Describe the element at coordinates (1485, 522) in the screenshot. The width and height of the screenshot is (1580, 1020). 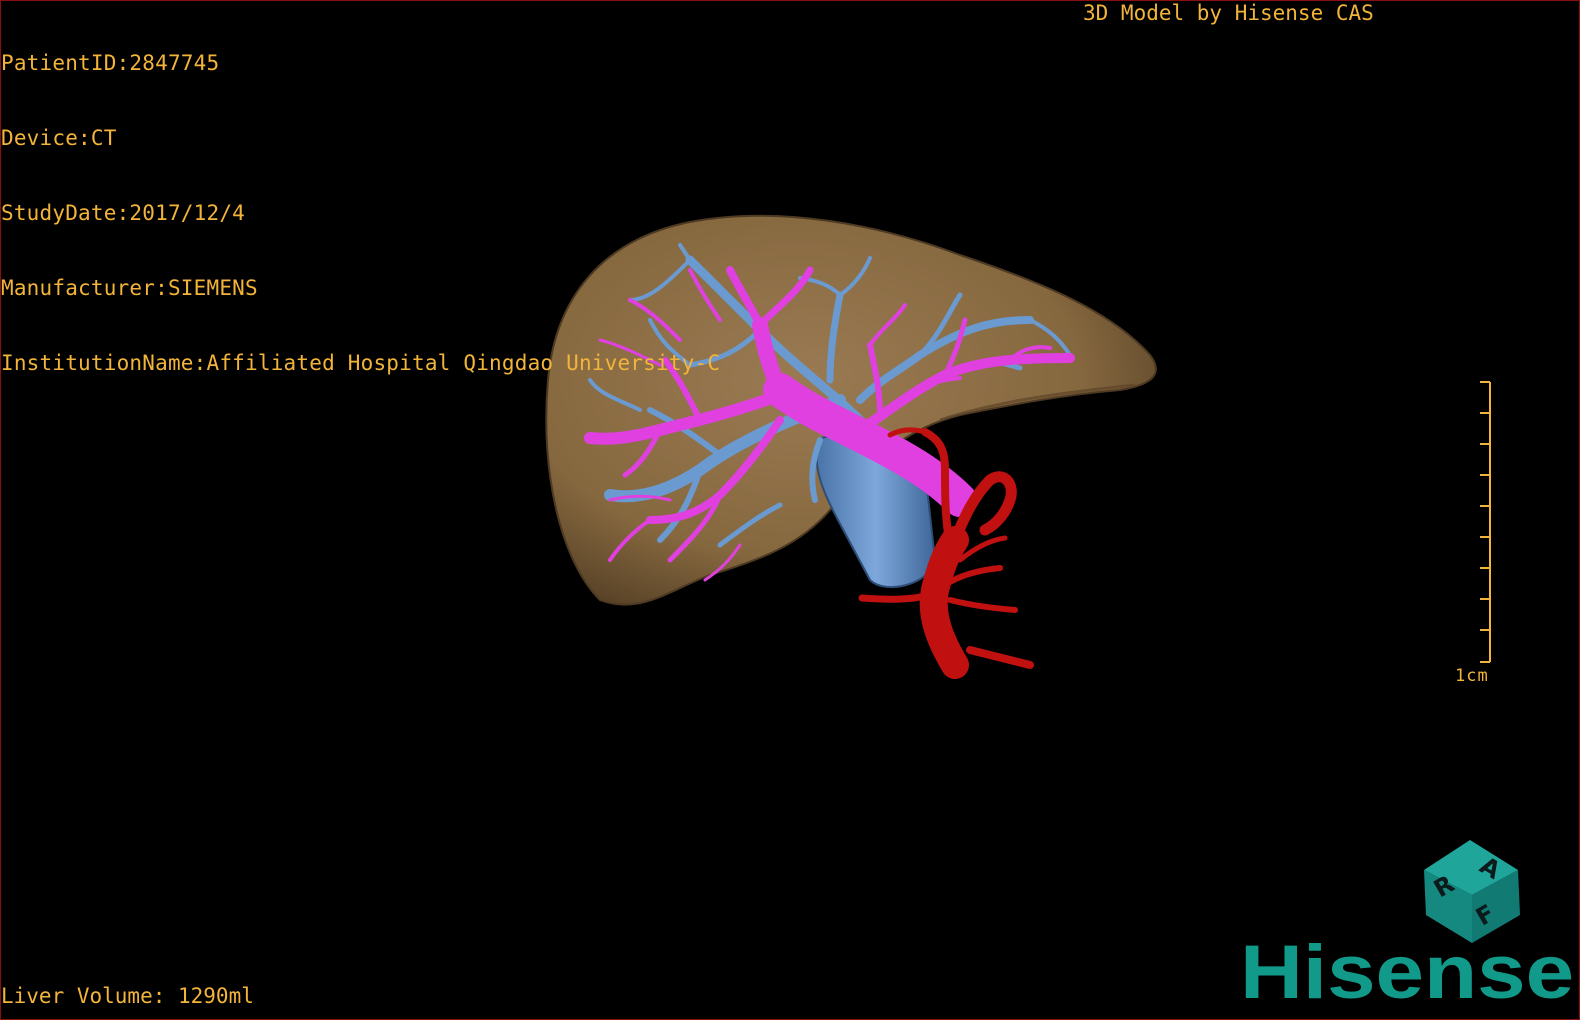
I see `scale-bar` at that location.